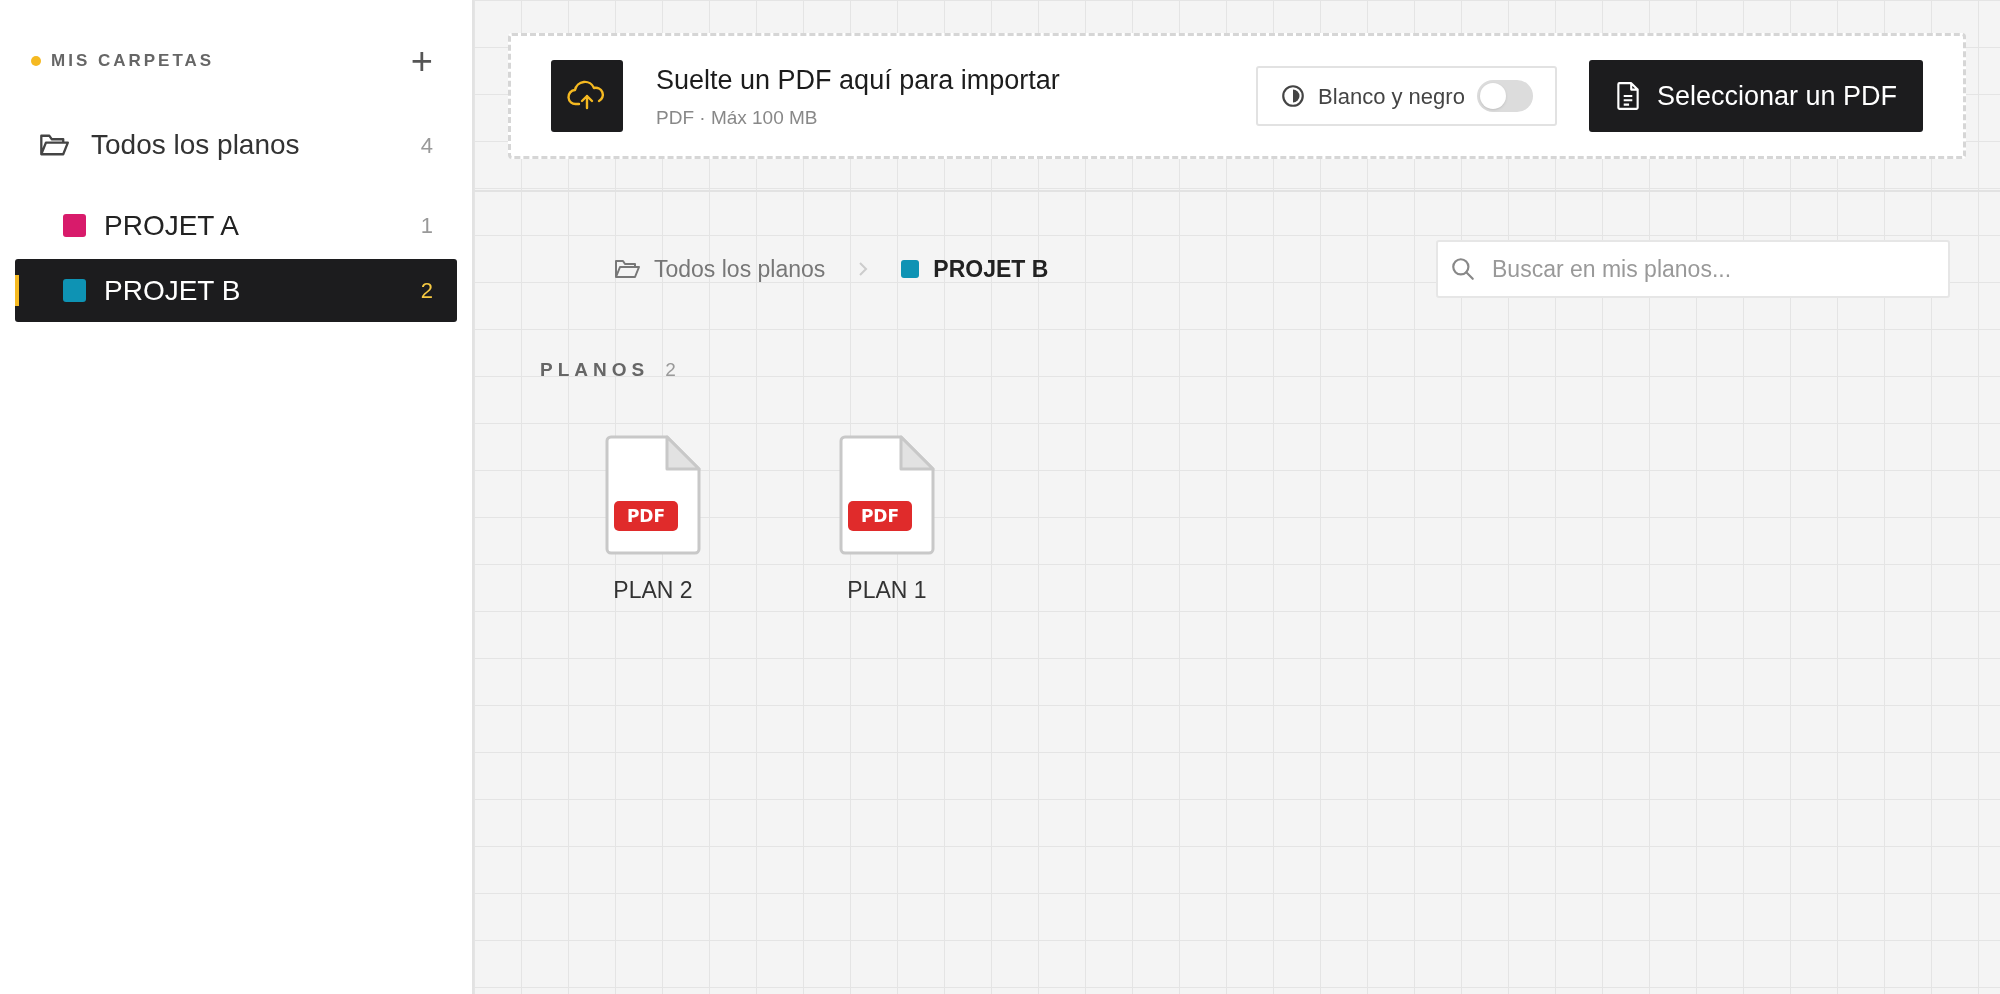 The width and height of the screenshot is (2000, 994). I want to click on section-count: 2, so click(670, 370).